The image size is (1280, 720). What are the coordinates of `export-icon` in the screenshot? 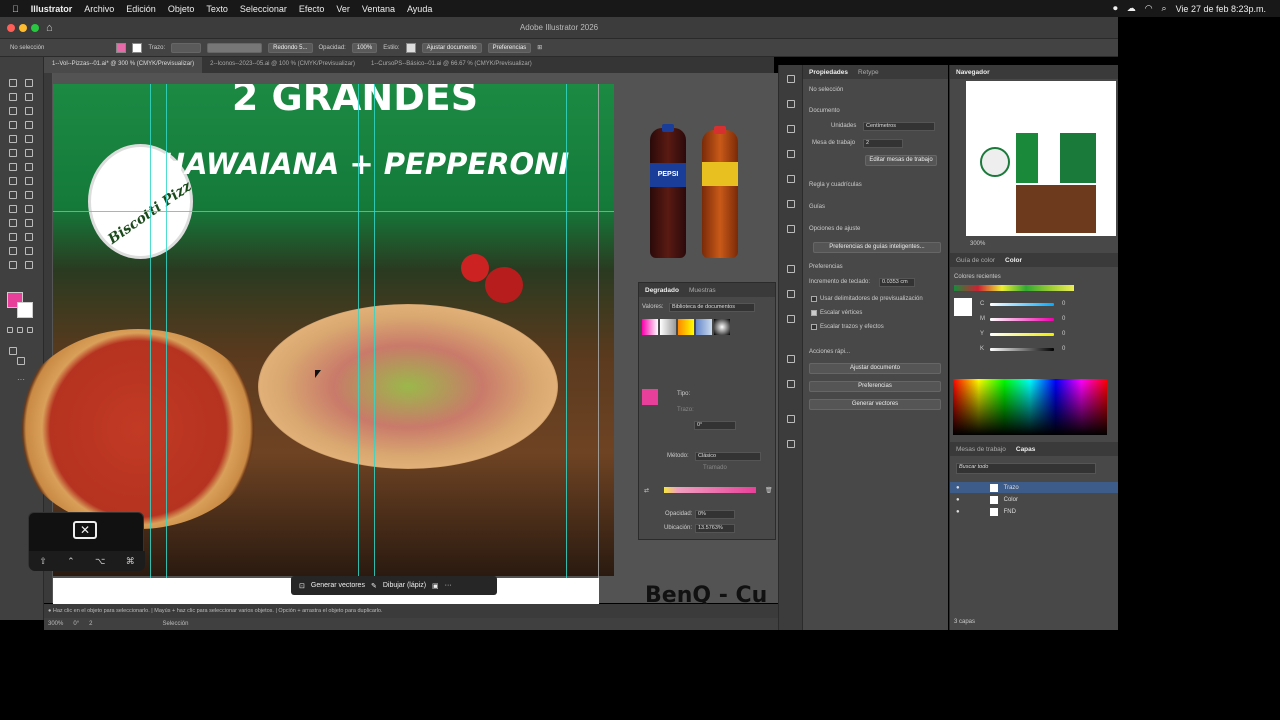 It's located at (791, 384).